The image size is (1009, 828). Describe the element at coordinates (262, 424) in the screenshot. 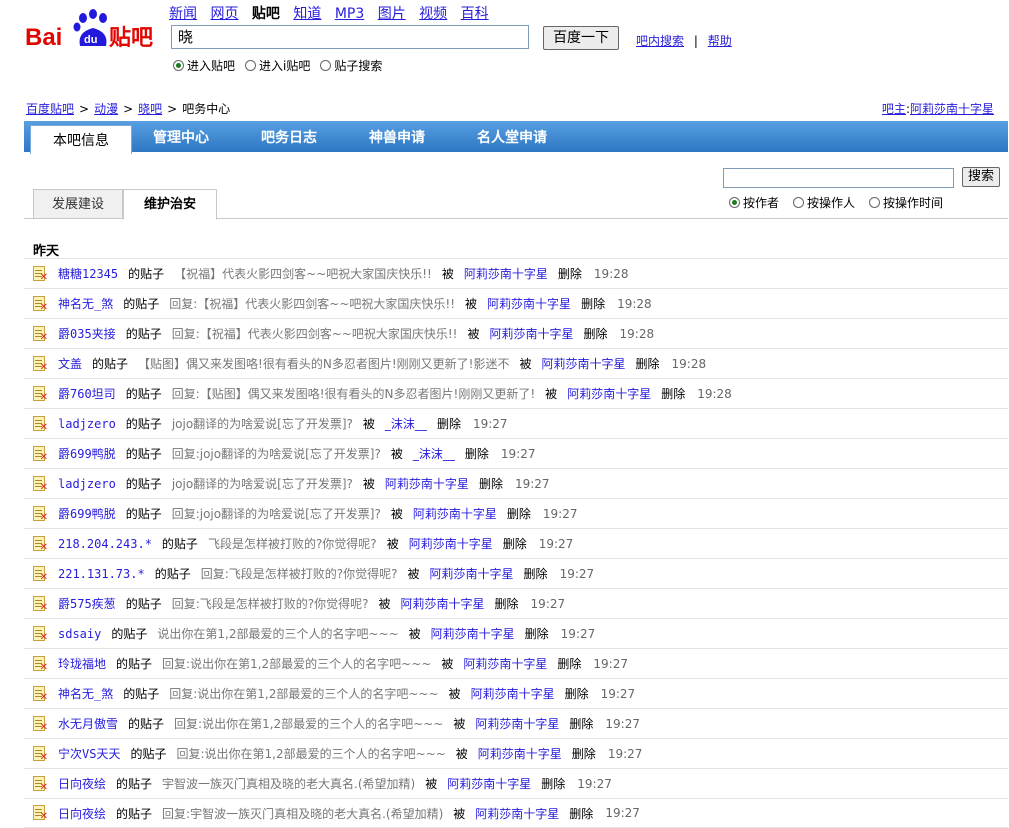

I see `post-title: jojo翻译的为啥爱说[忘了开发票]?` at that location.